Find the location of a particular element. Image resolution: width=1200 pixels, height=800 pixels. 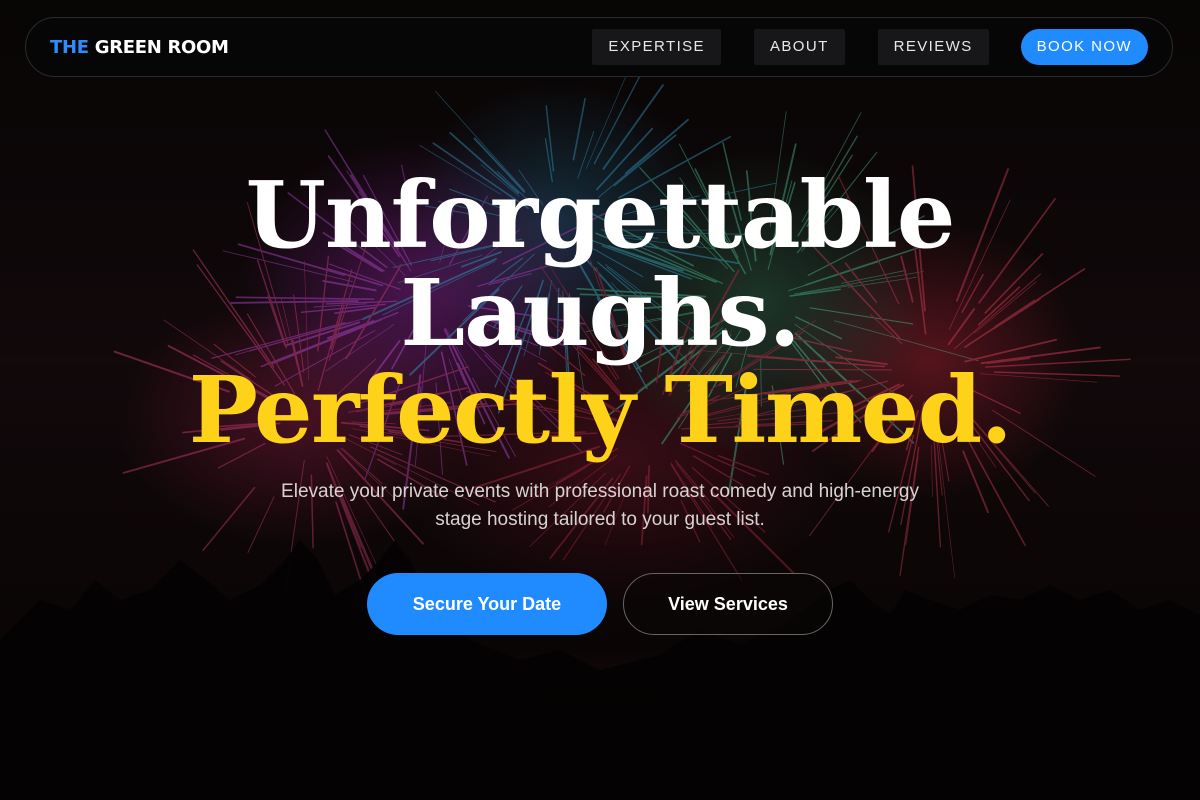

headline-line-1: Unforgettable is located at coordinates (600, 215).